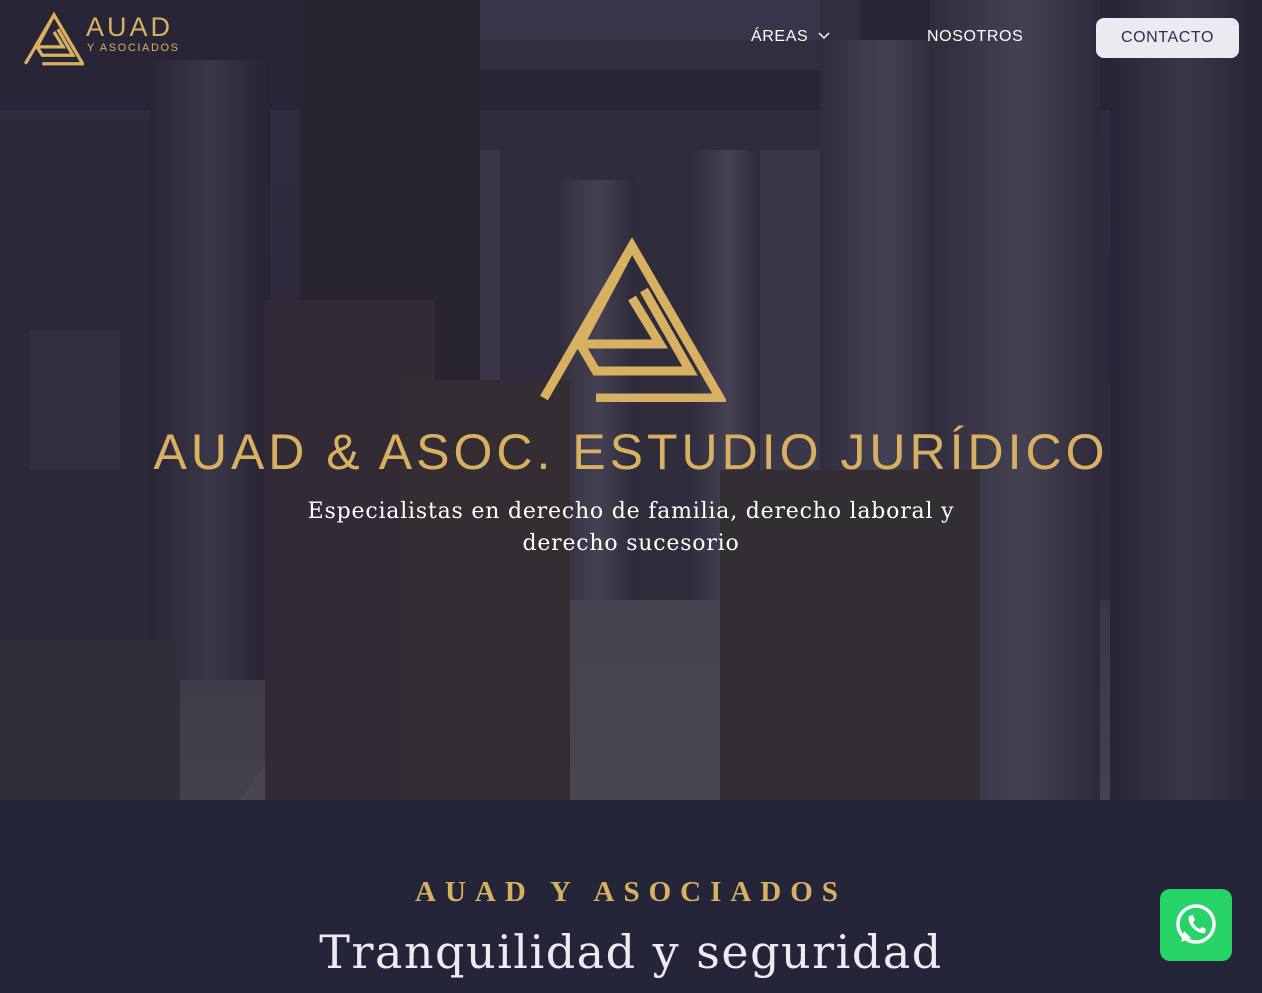  Describe the element at coordinates (779, 37) in the screenshot. I see `nav-areas-link: ÁREAS` at that location.